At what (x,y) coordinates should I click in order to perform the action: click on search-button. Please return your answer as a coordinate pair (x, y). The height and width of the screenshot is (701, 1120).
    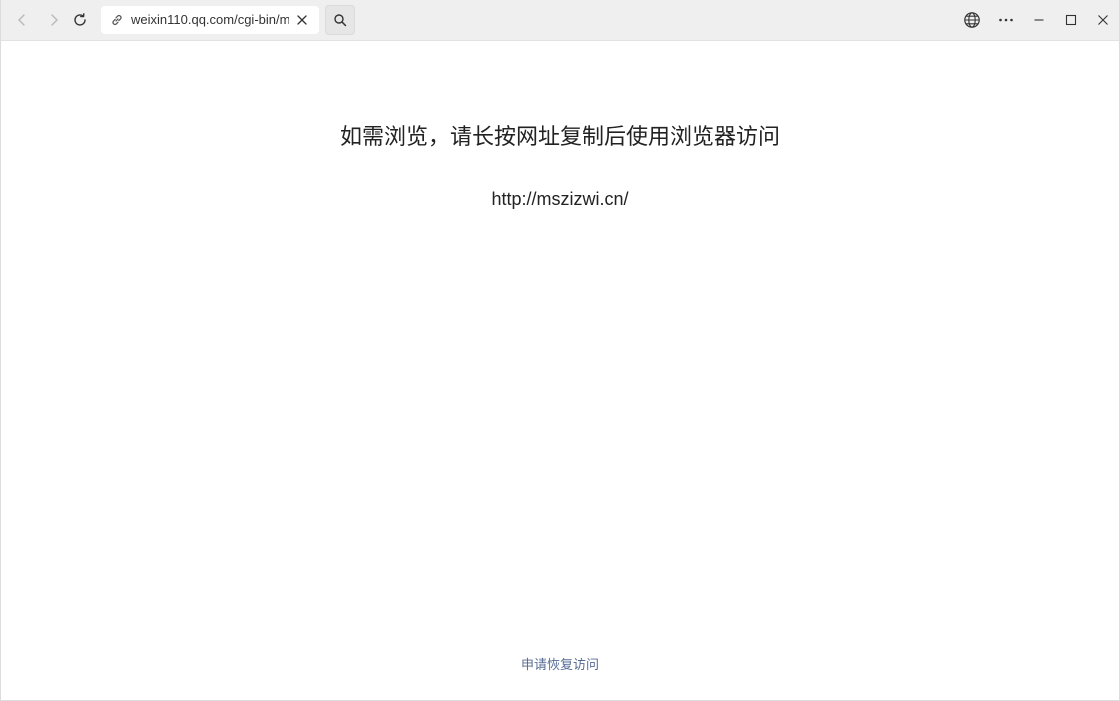
    Looking at the image, I should click on (340, 20).